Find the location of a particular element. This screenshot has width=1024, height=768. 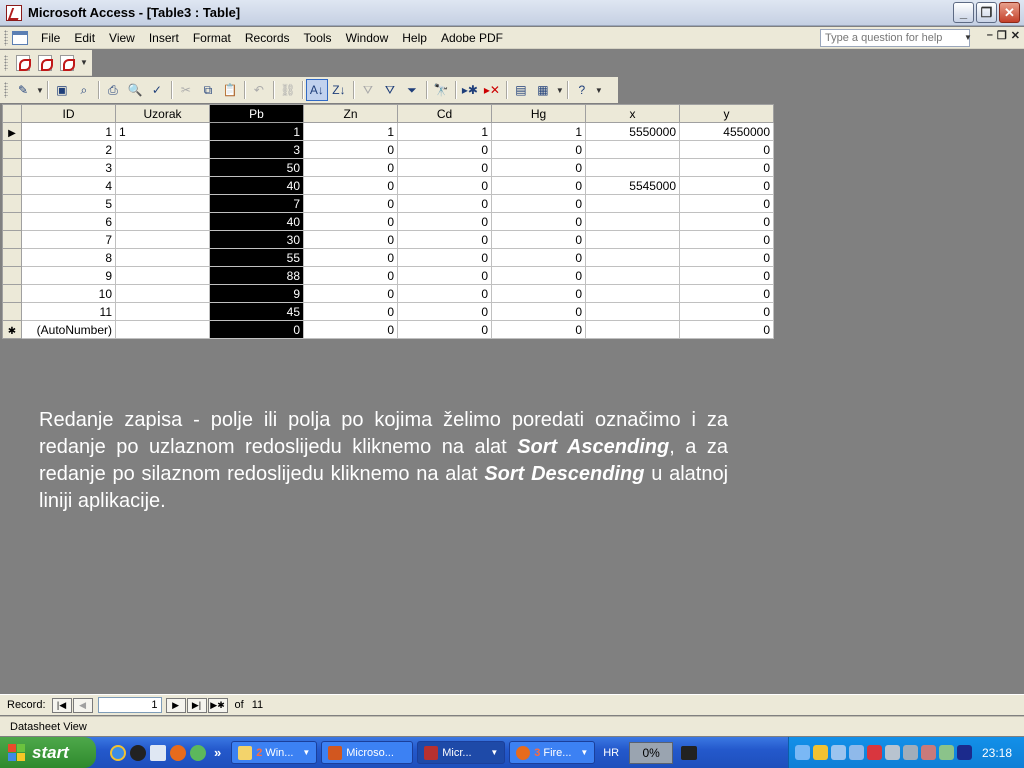

cell-id: 7 is located at coordinates (68, 239).